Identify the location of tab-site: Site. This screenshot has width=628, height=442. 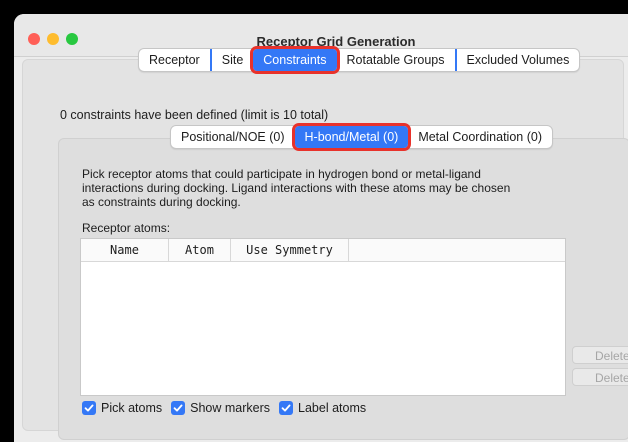
(231, 60).